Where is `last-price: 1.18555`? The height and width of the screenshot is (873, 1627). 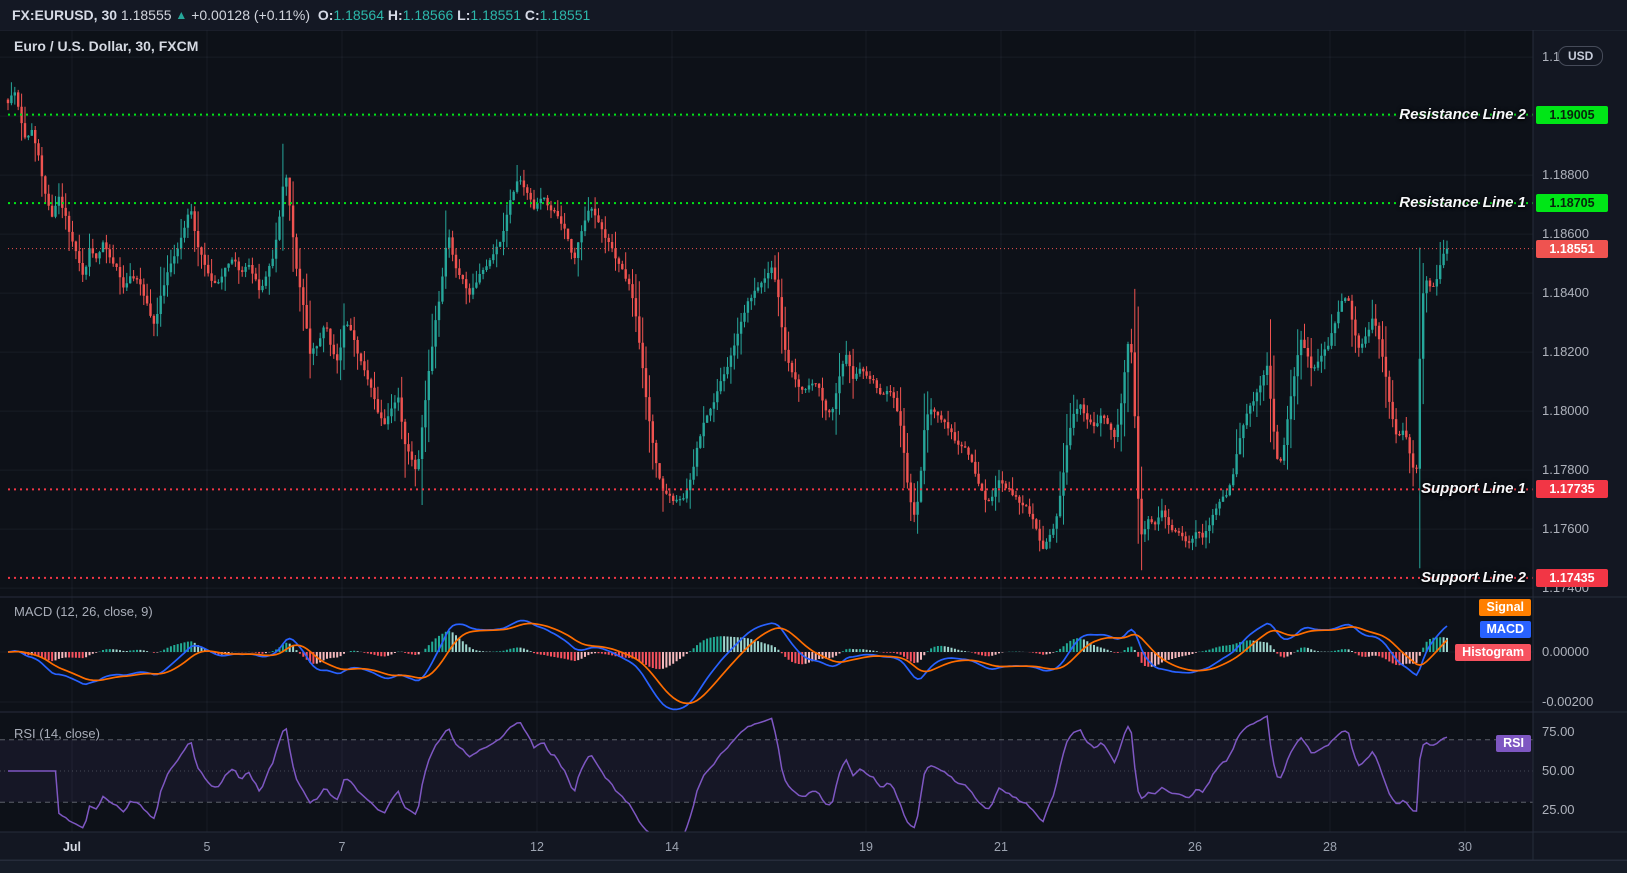 last-price: 1.18555 is located at coordinates (146, 15).